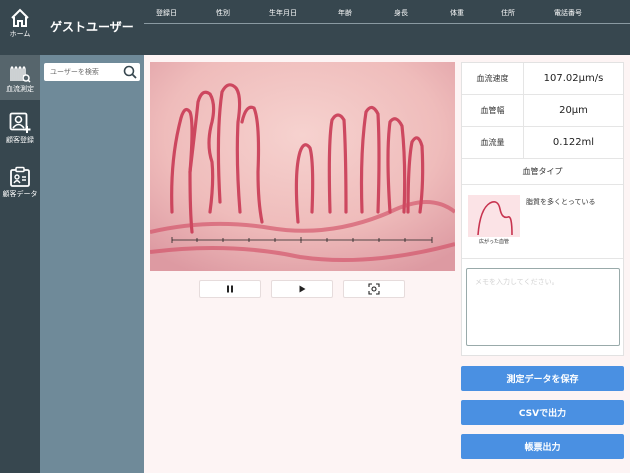 This screenshot has width=630, height=473. Describe the element at coordinates (92, 27) in the screenshot. I see `current-user-name: ゲストユーザー` at that location.